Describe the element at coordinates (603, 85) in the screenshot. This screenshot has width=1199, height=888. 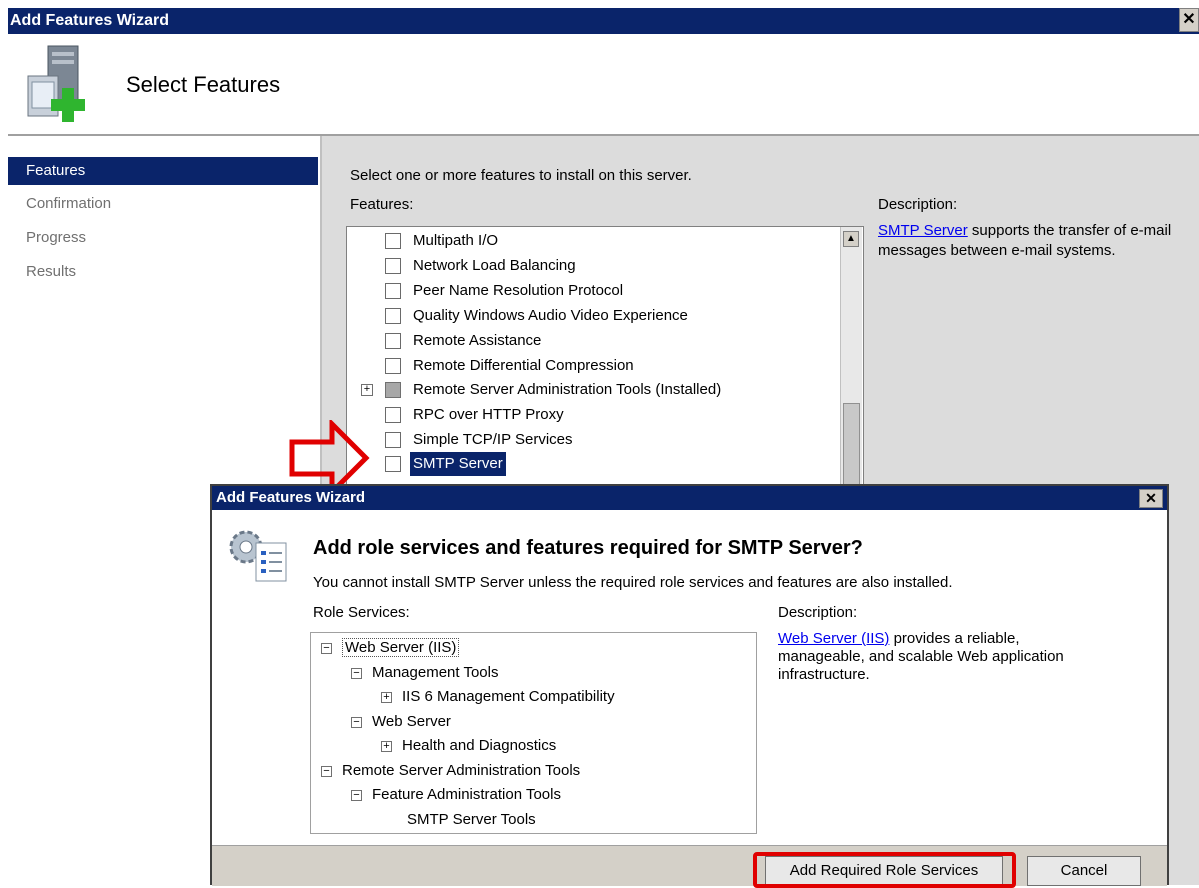
I see `wizard-header: Select Features` at that location.